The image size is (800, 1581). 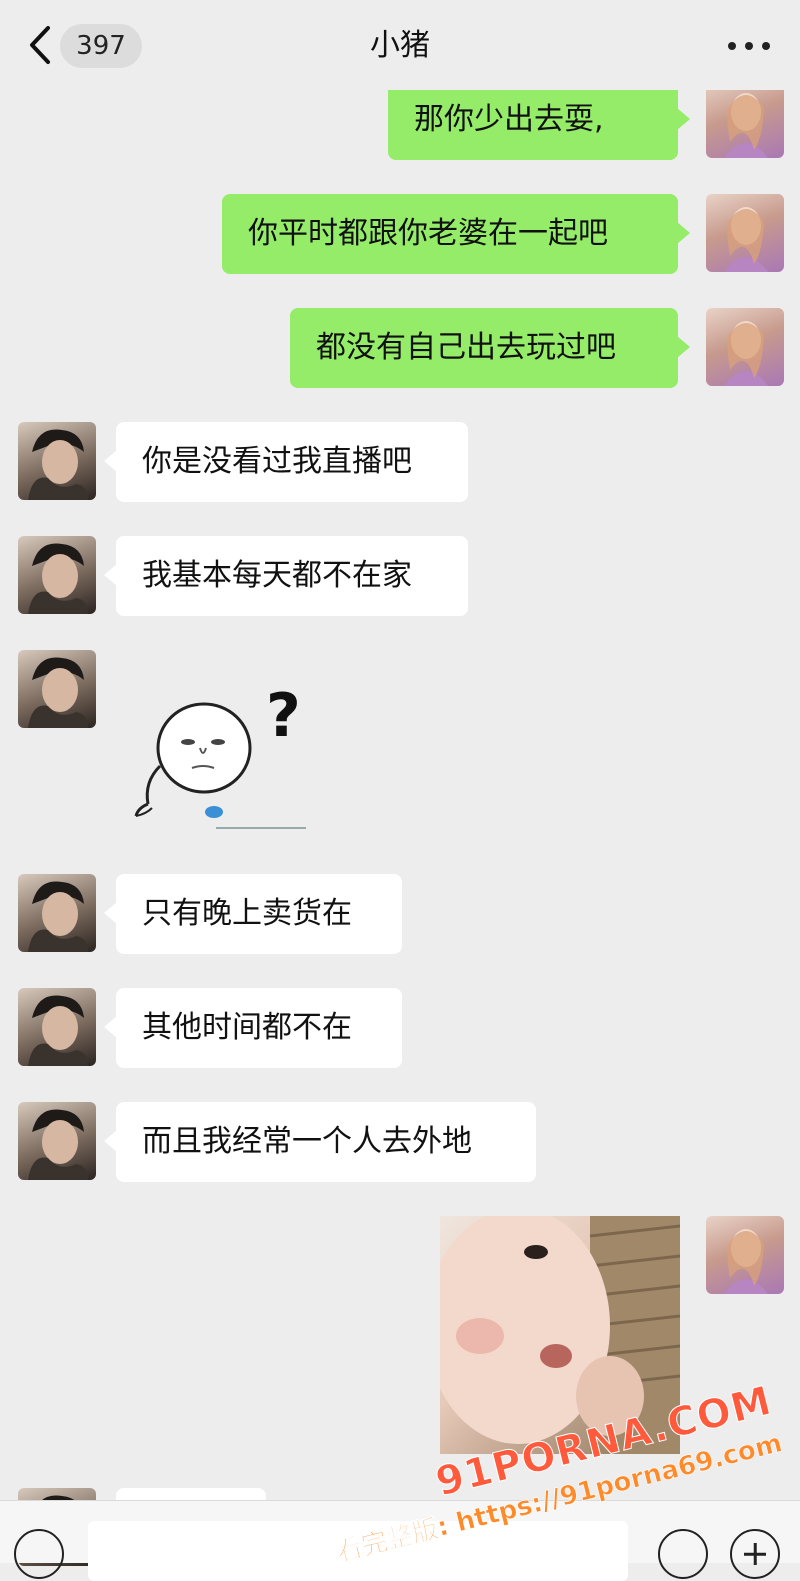 I want to click on emoji-icon, so click(x=683, y=1554).